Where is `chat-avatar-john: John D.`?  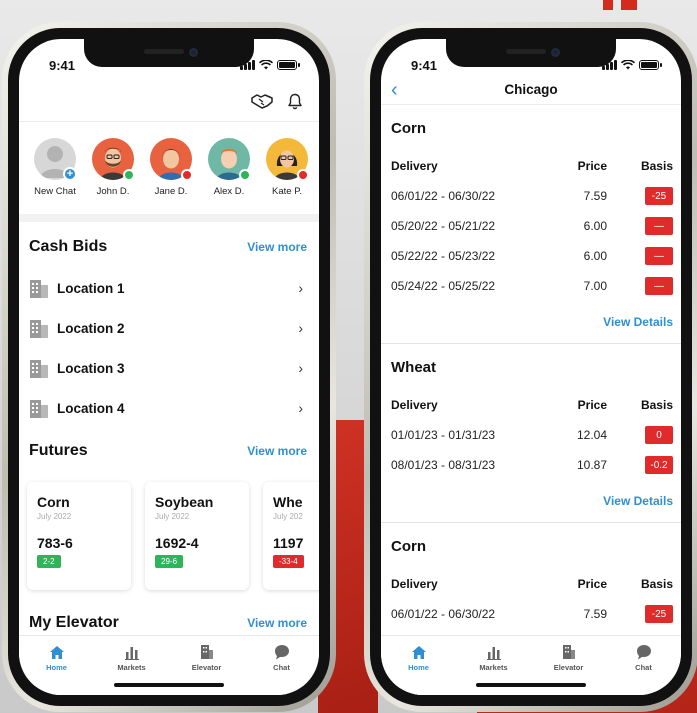
chat-avatar-john: John D. is located at coordinates (113, 176).